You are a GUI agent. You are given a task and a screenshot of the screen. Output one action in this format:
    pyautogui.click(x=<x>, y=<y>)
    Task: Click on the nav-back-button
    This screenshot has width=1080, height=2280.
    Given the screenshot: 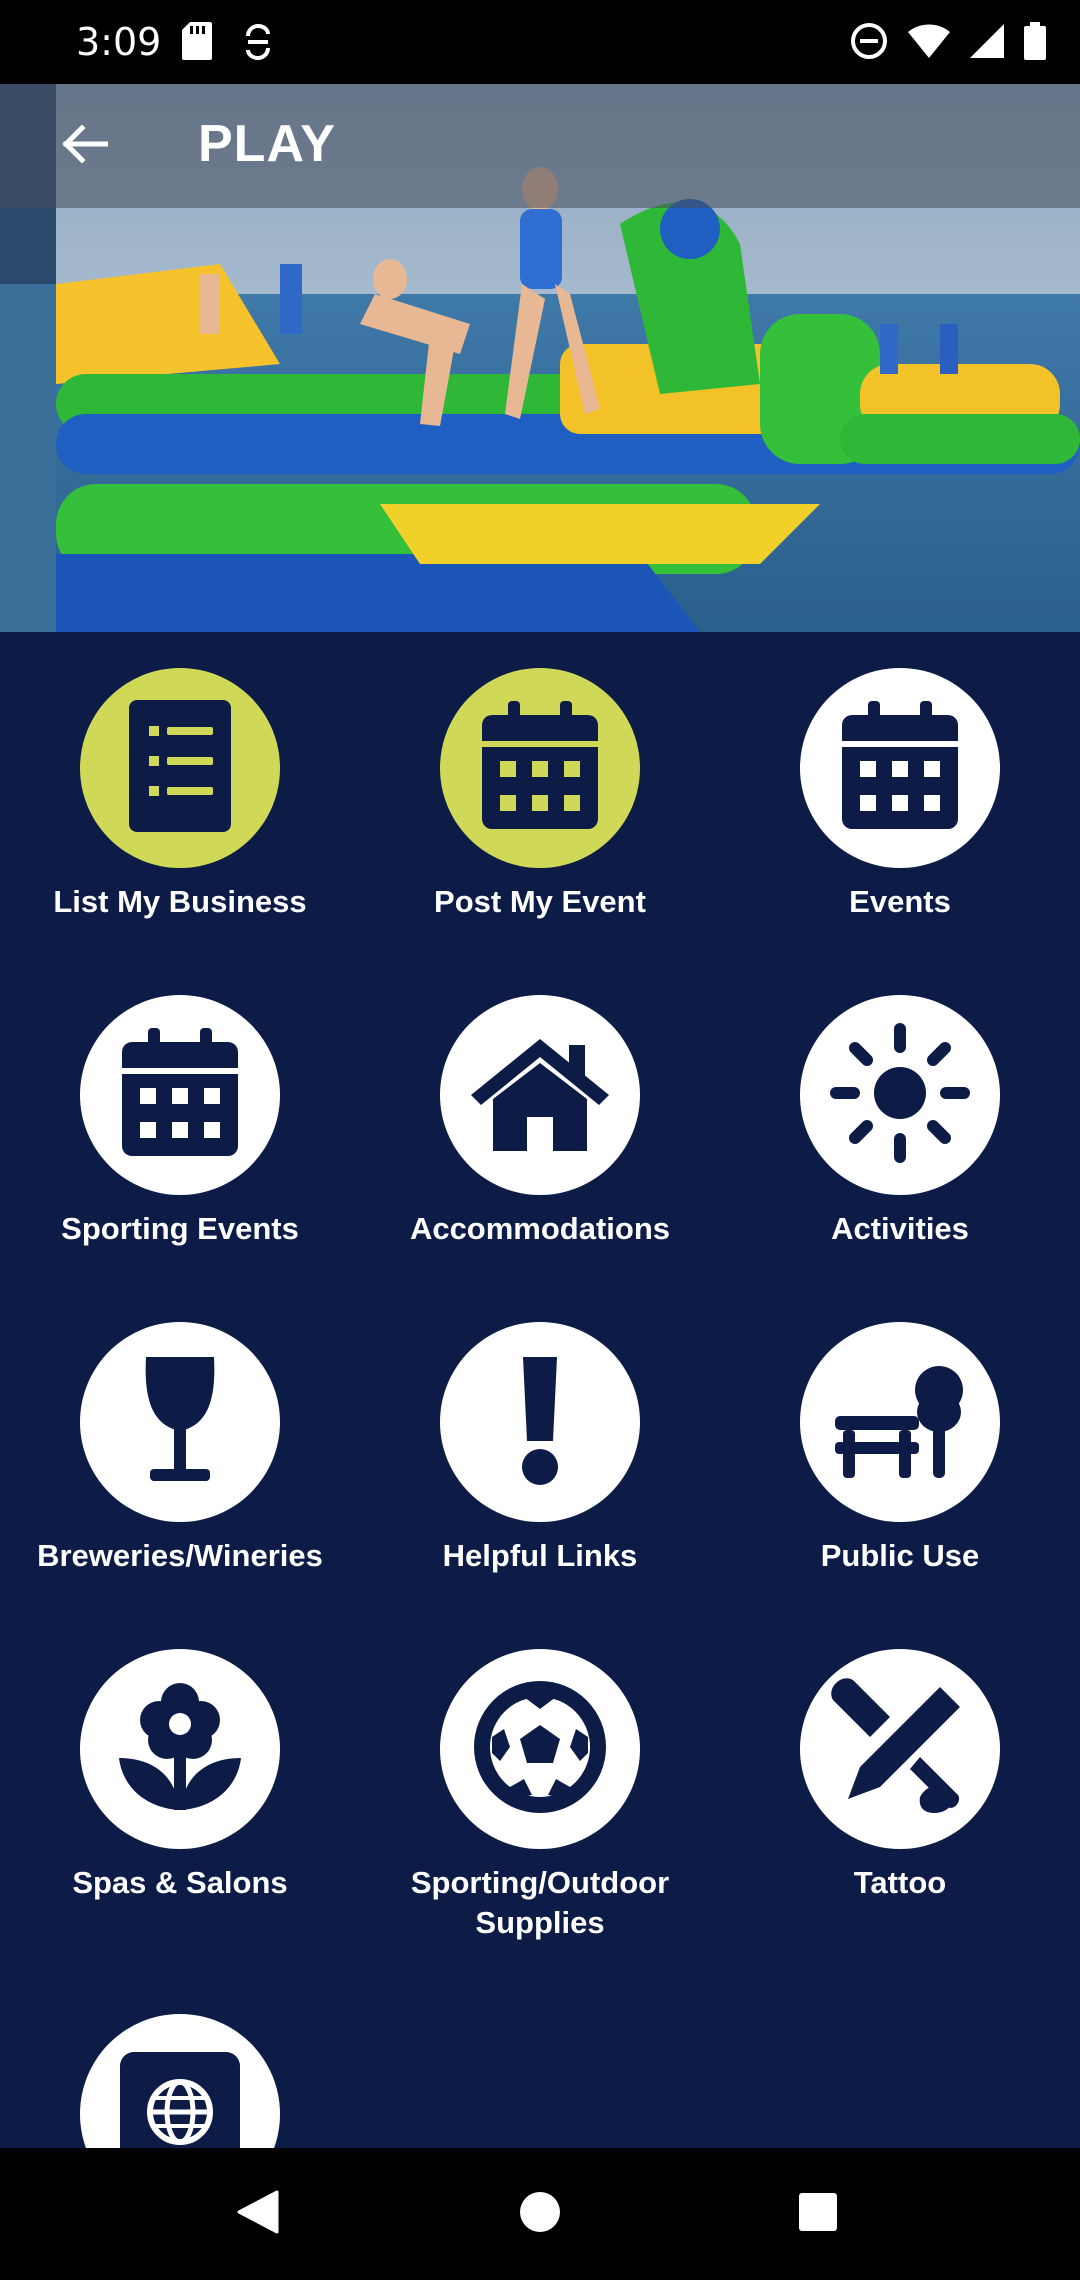 What is the action you would take?
    pyautogui.click(x=258, y=2214)
    